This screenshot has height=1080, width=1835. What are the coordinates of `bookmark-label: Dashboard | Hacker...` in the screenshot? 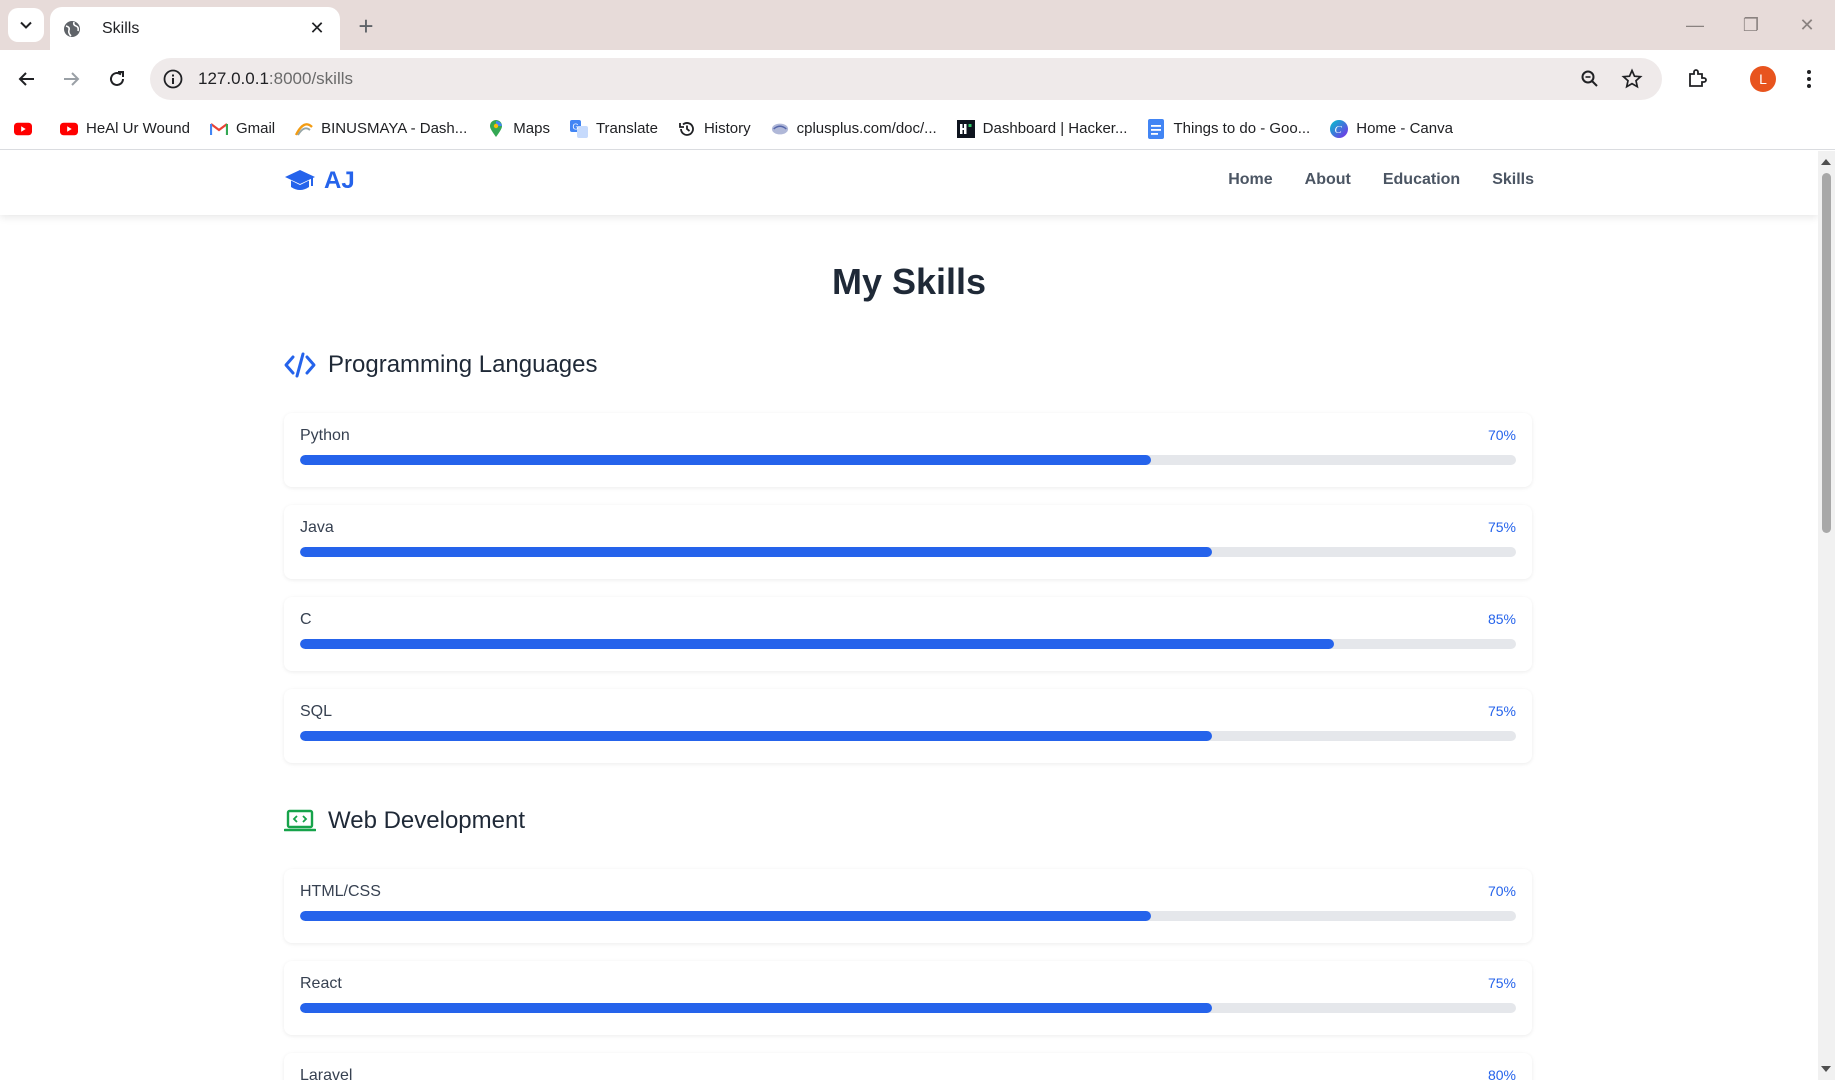 It's located at (1055, 128).